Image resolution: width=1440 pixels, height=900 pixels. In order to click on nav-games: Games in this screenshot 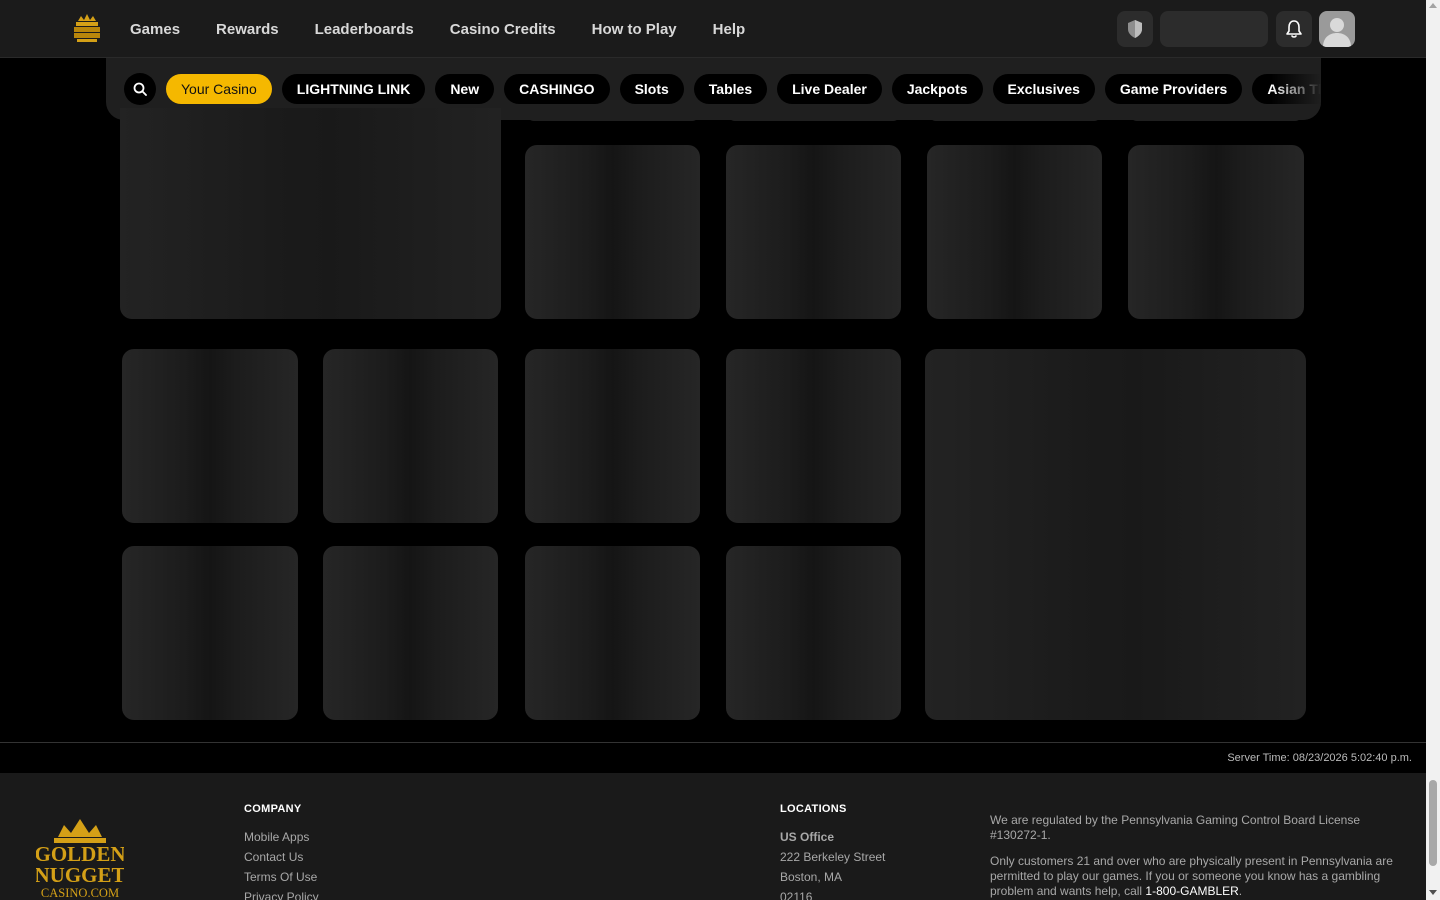, I will do `click(155, 29)`.